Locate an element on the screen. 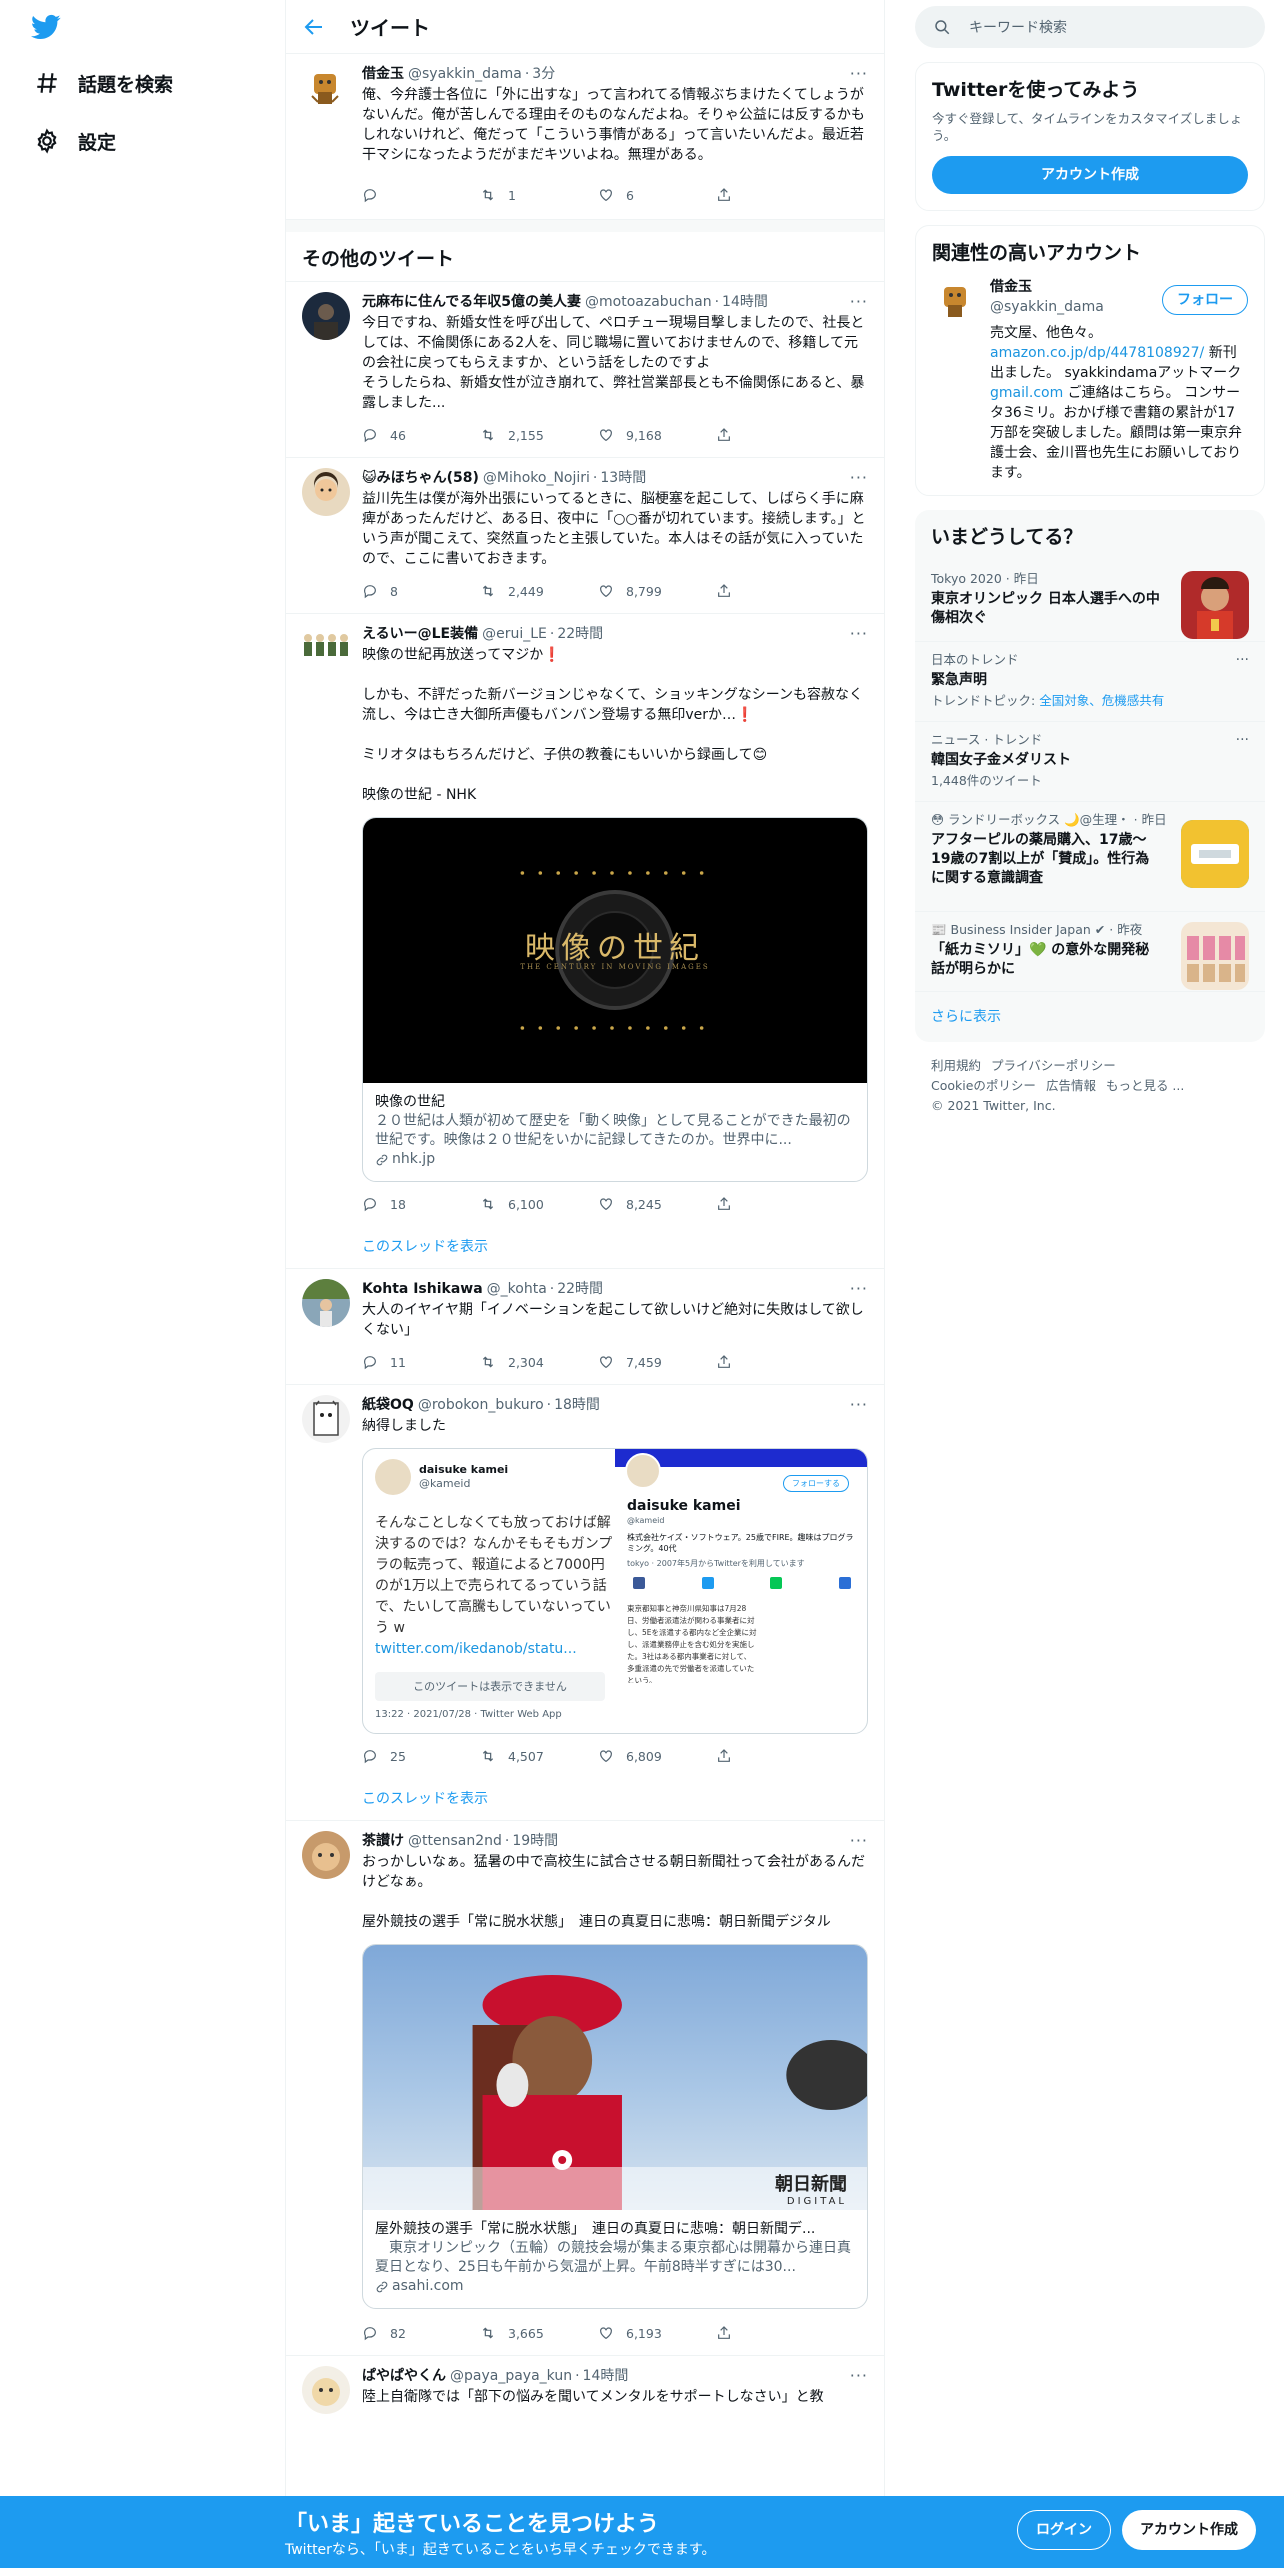  author-name: 😺みほちゃん(58) is located at coordinates (420, 478).